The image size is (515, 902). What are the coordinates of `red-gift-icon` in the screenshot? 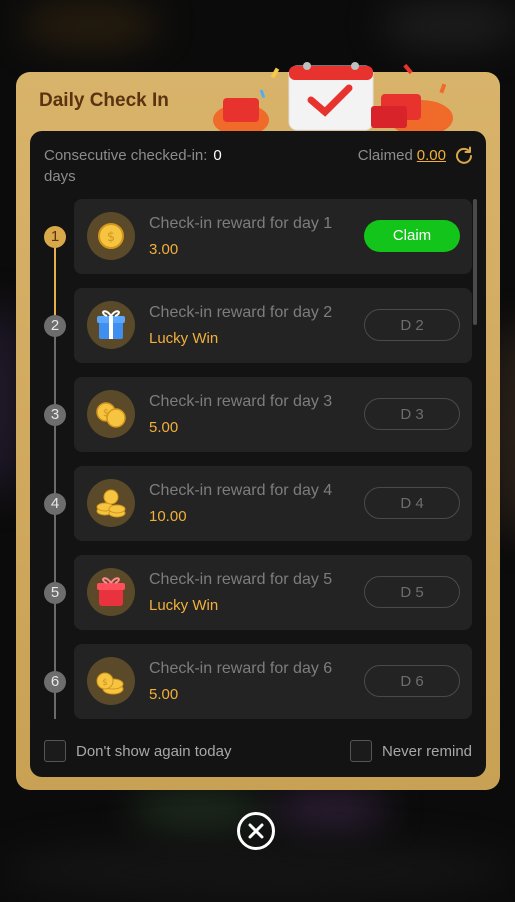 It's located at (111, 592).